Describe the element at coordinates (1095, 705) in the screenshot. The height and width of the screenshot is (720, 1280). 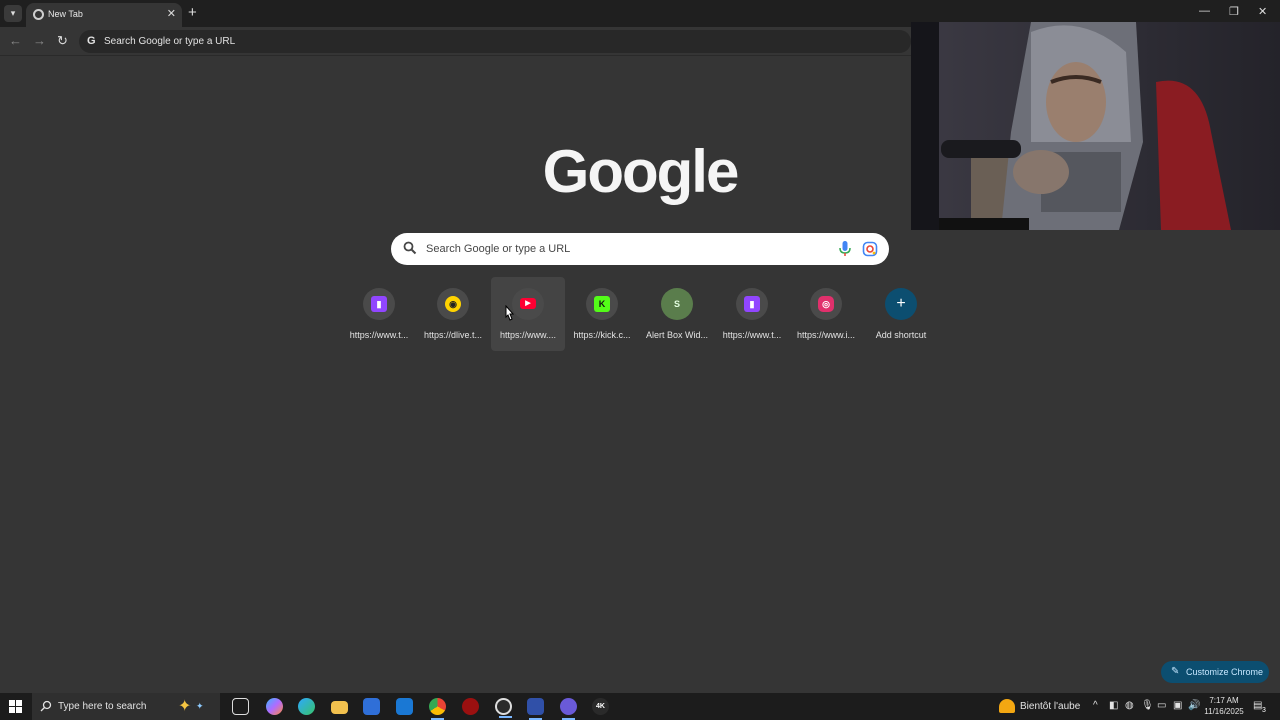
I see `chevron-up-icon: ^` at that location.